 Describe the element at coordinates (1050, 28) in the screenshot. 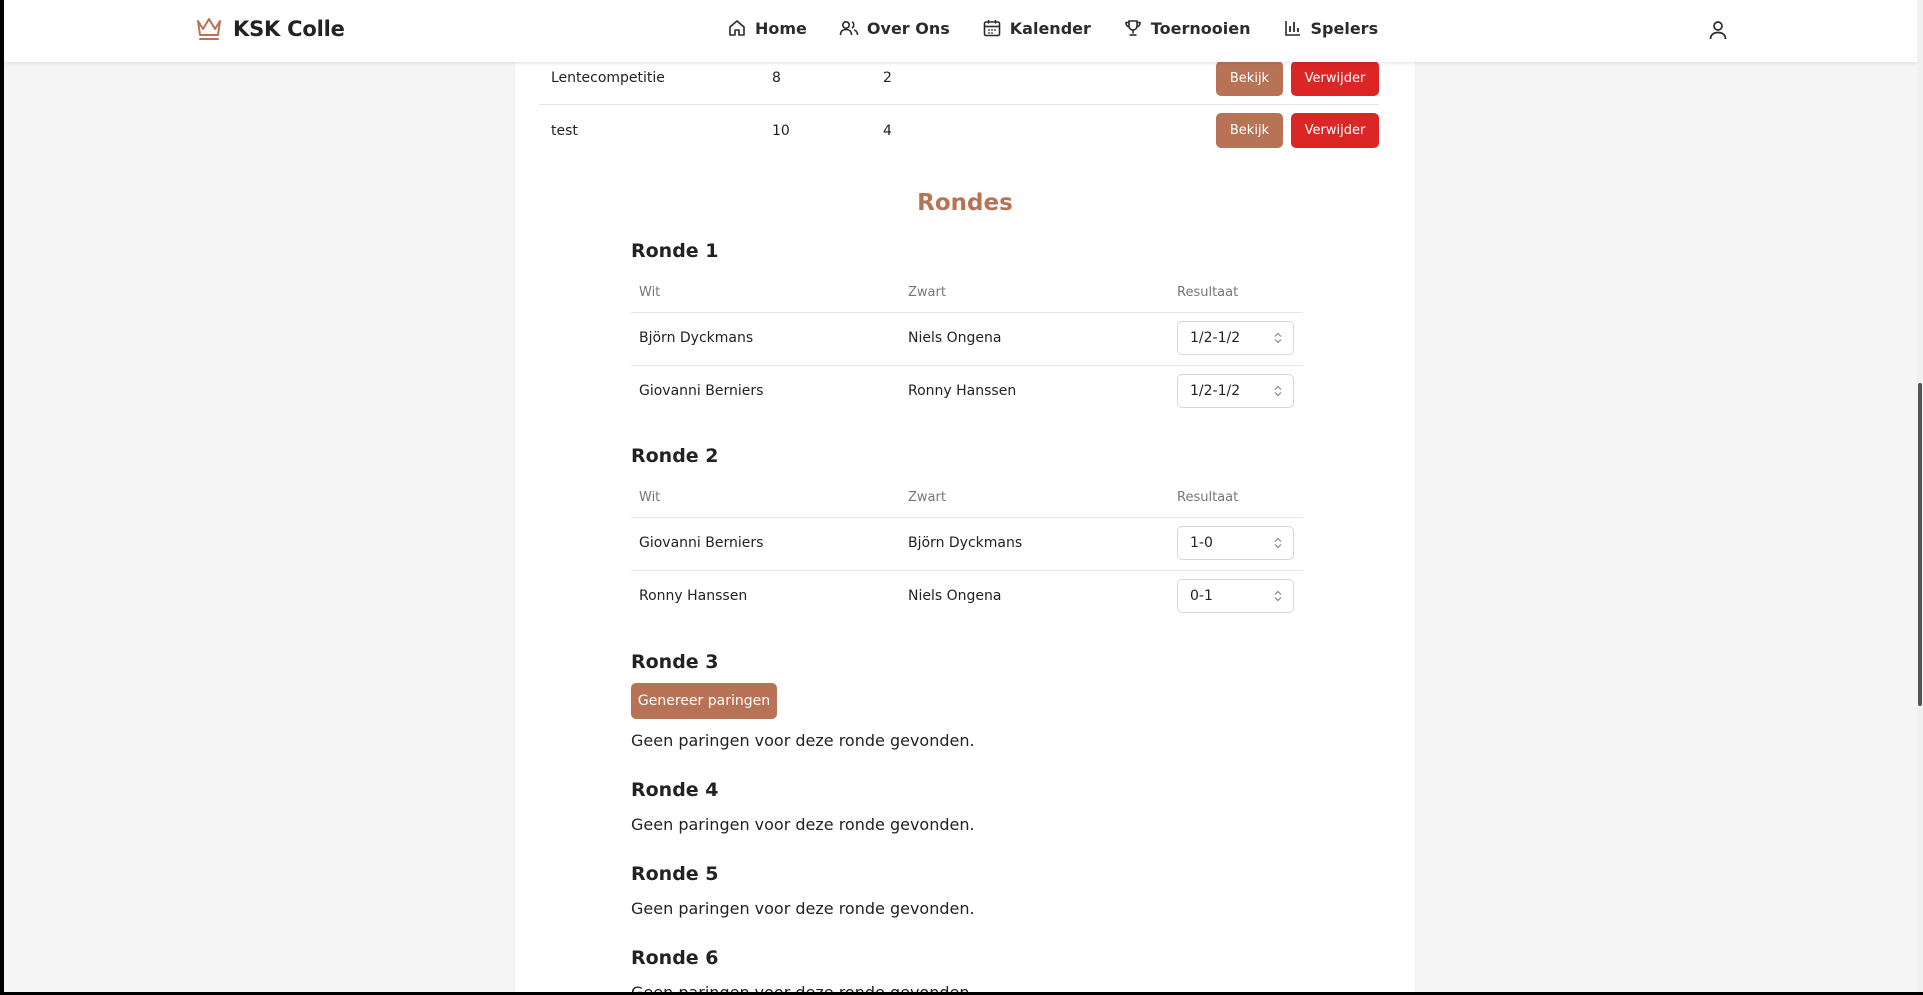

I see `nav-label: Kalender` at that location.